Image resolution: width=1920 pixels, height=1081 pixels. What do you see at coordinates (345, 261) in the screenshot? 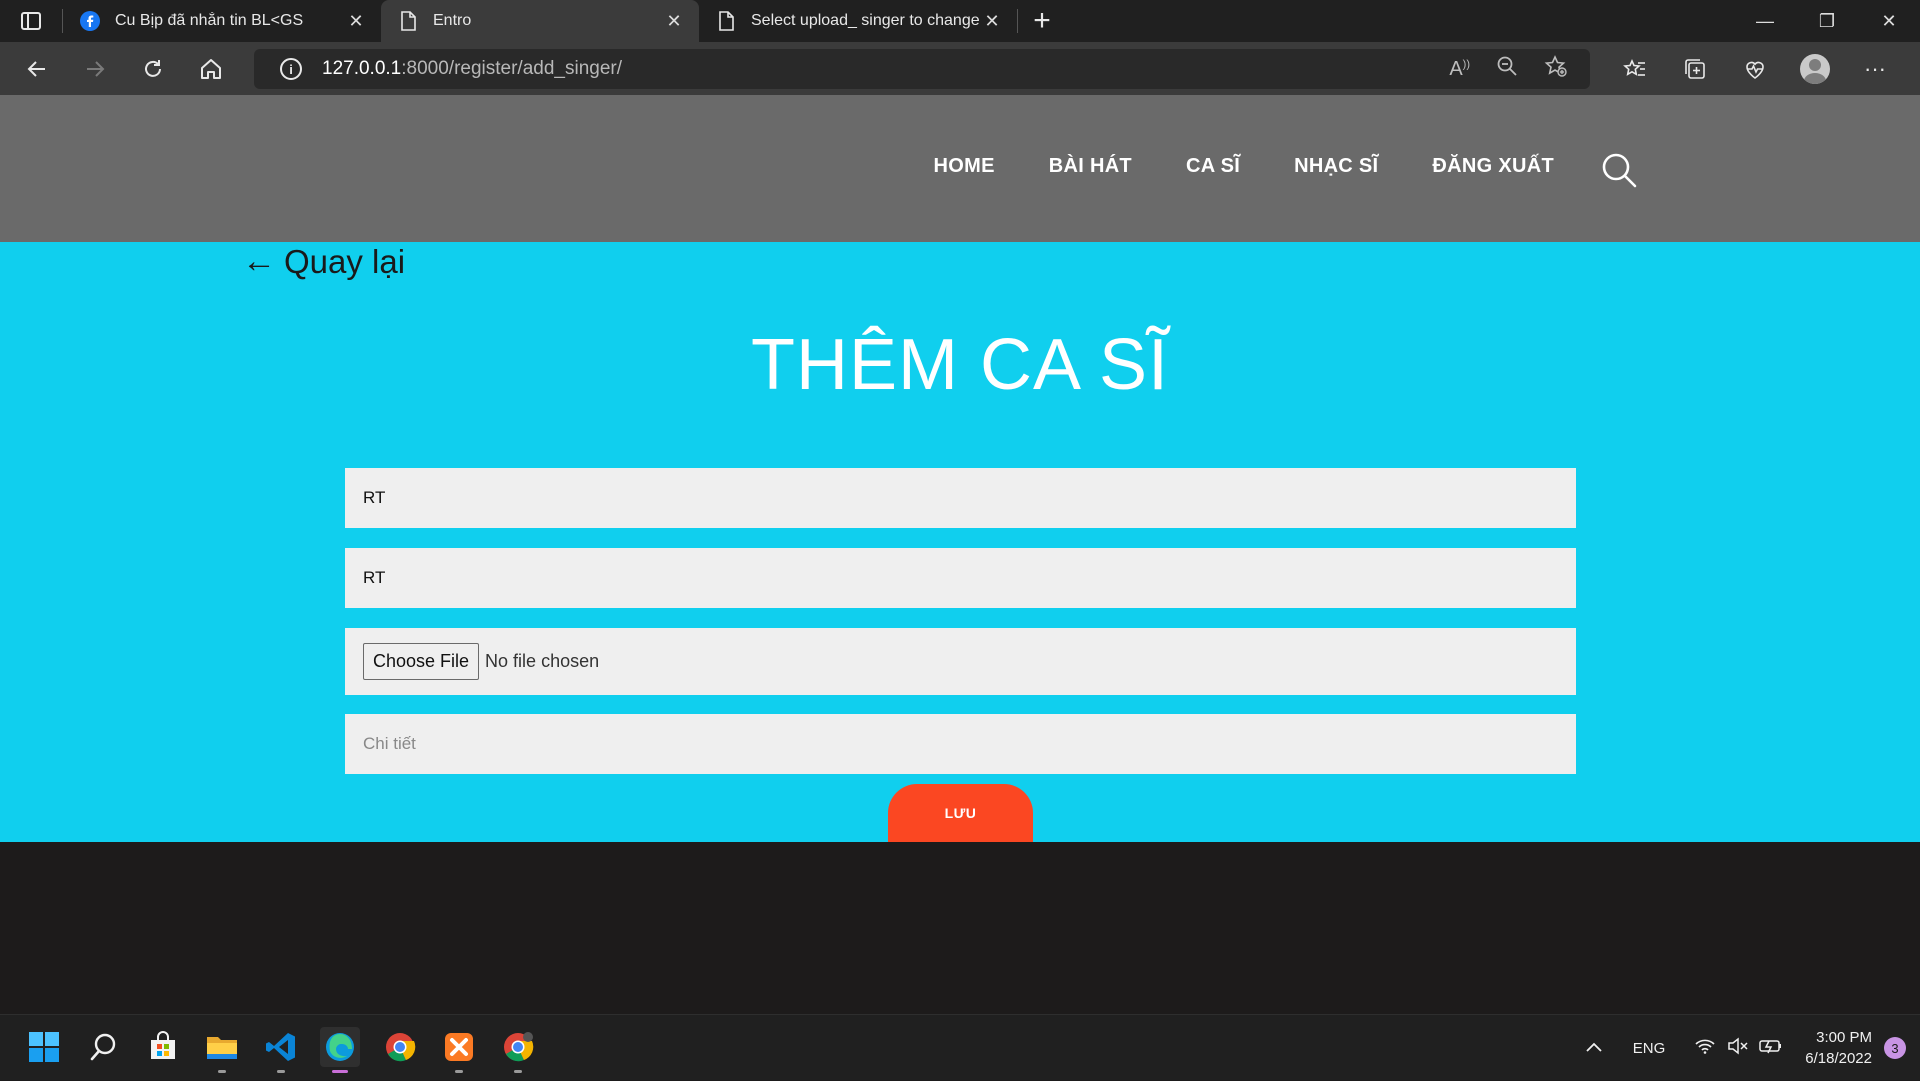
I see `back-link-label: Quay lại` at bounding box center [345, 261].